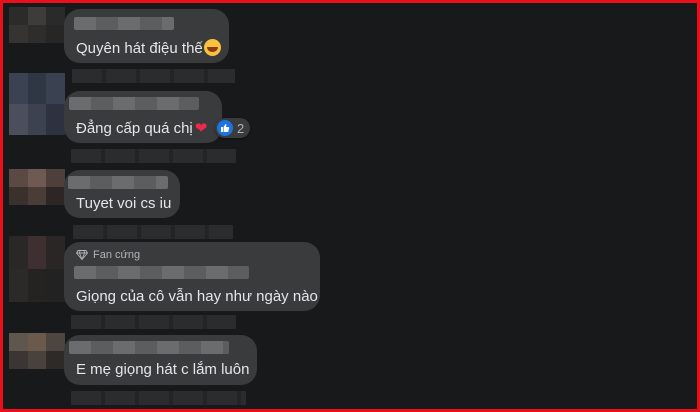  What do you see at coordinates (225, 128) in the screenshot?
I see `like-icon` at bounding box center [225, 128].